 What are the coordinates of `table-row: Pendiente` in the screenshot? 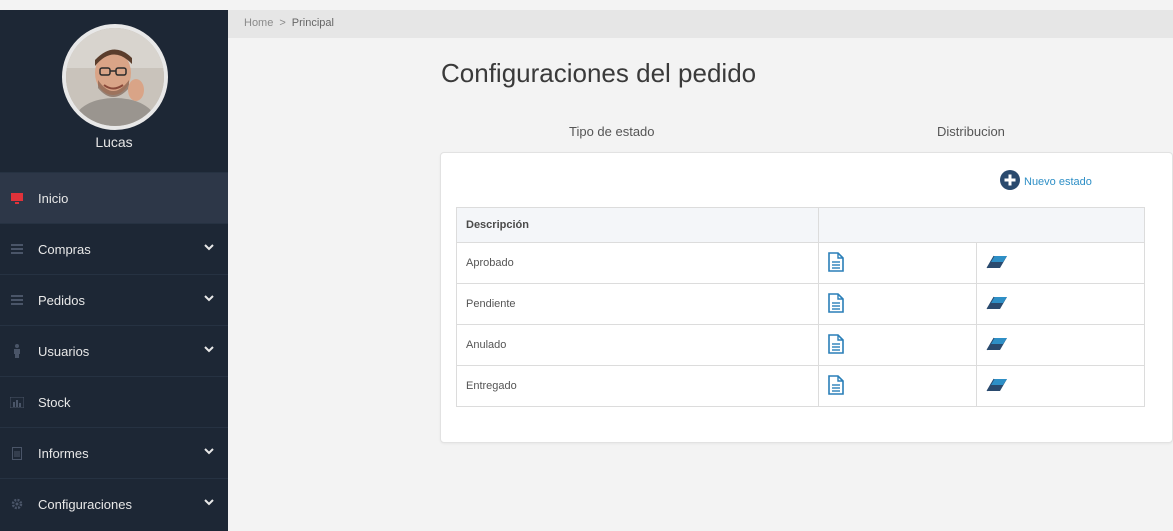 It's located at (800, 304).